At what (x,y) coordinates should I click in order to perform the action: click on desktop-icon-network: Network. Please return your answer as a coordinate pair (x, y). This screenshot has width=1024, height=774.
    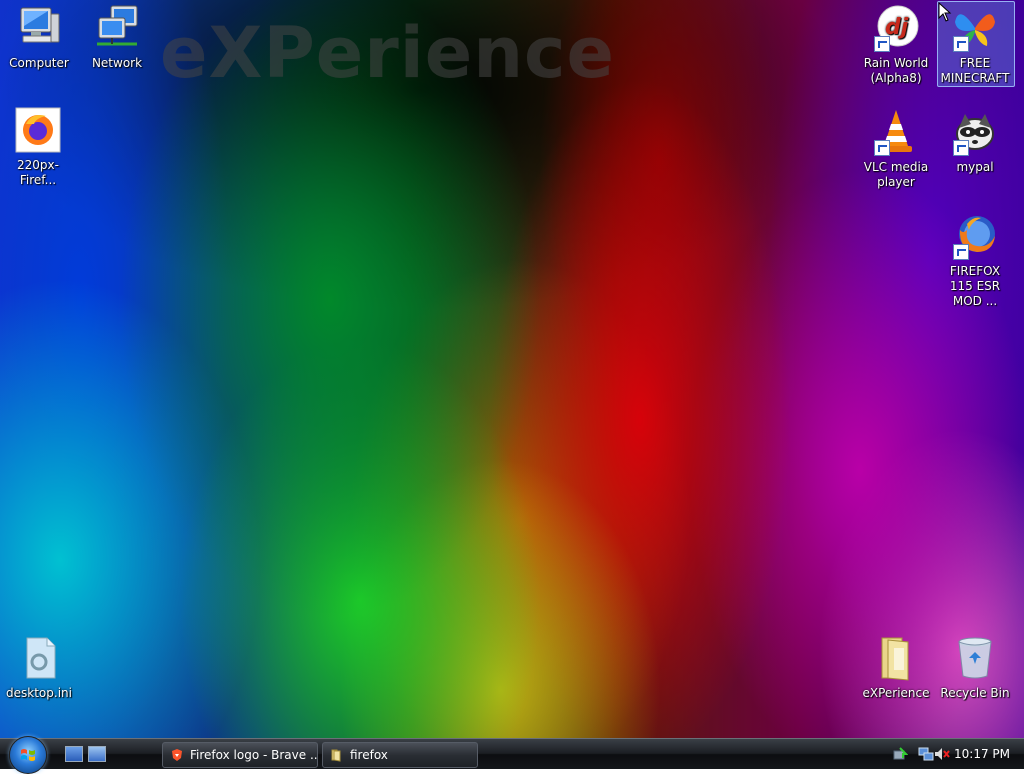
    Looking at the image, I should click on (117, 37).